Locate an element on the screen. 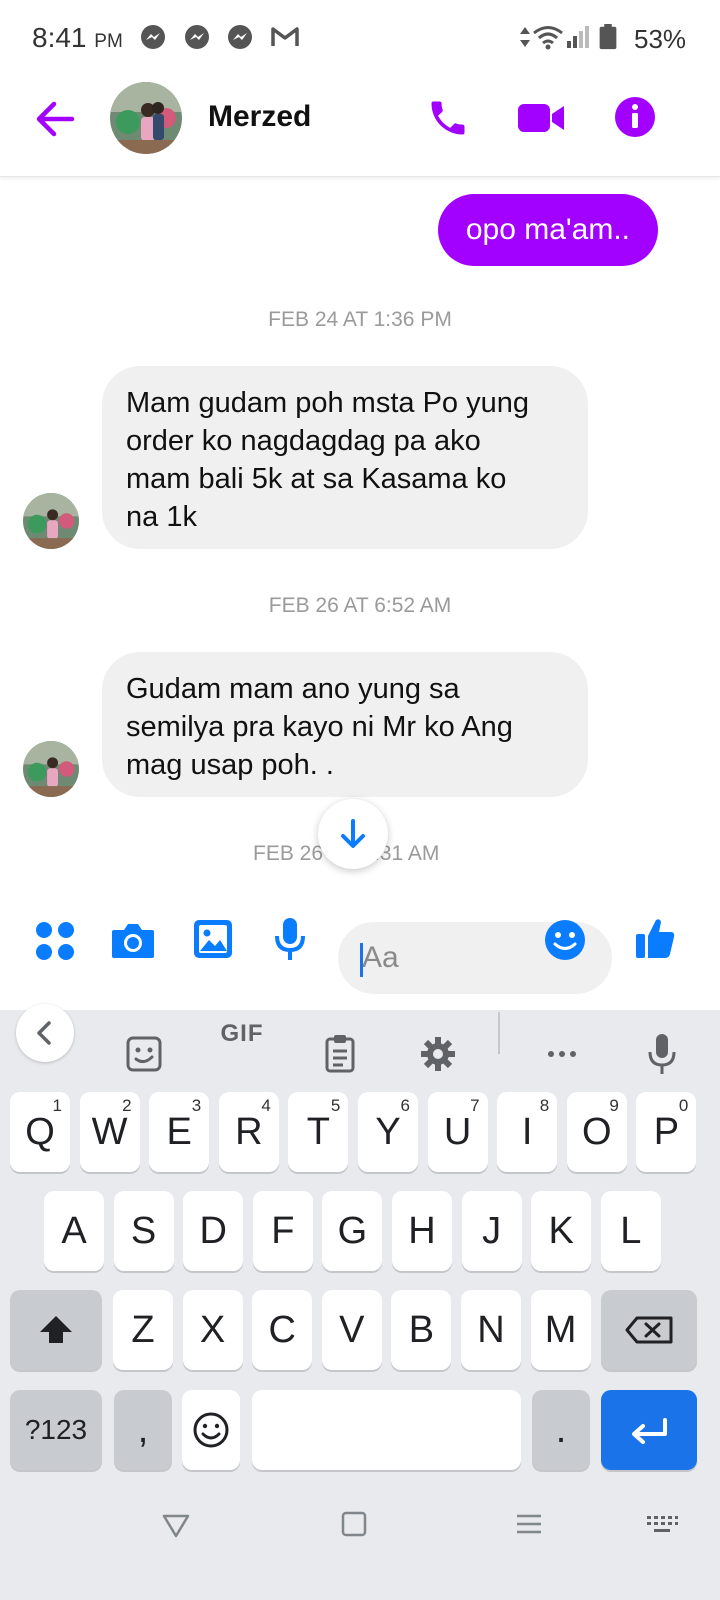 This screenshot has width=720, height=1600. key-number-hint: 9 is located at coordinates (614, 1105).